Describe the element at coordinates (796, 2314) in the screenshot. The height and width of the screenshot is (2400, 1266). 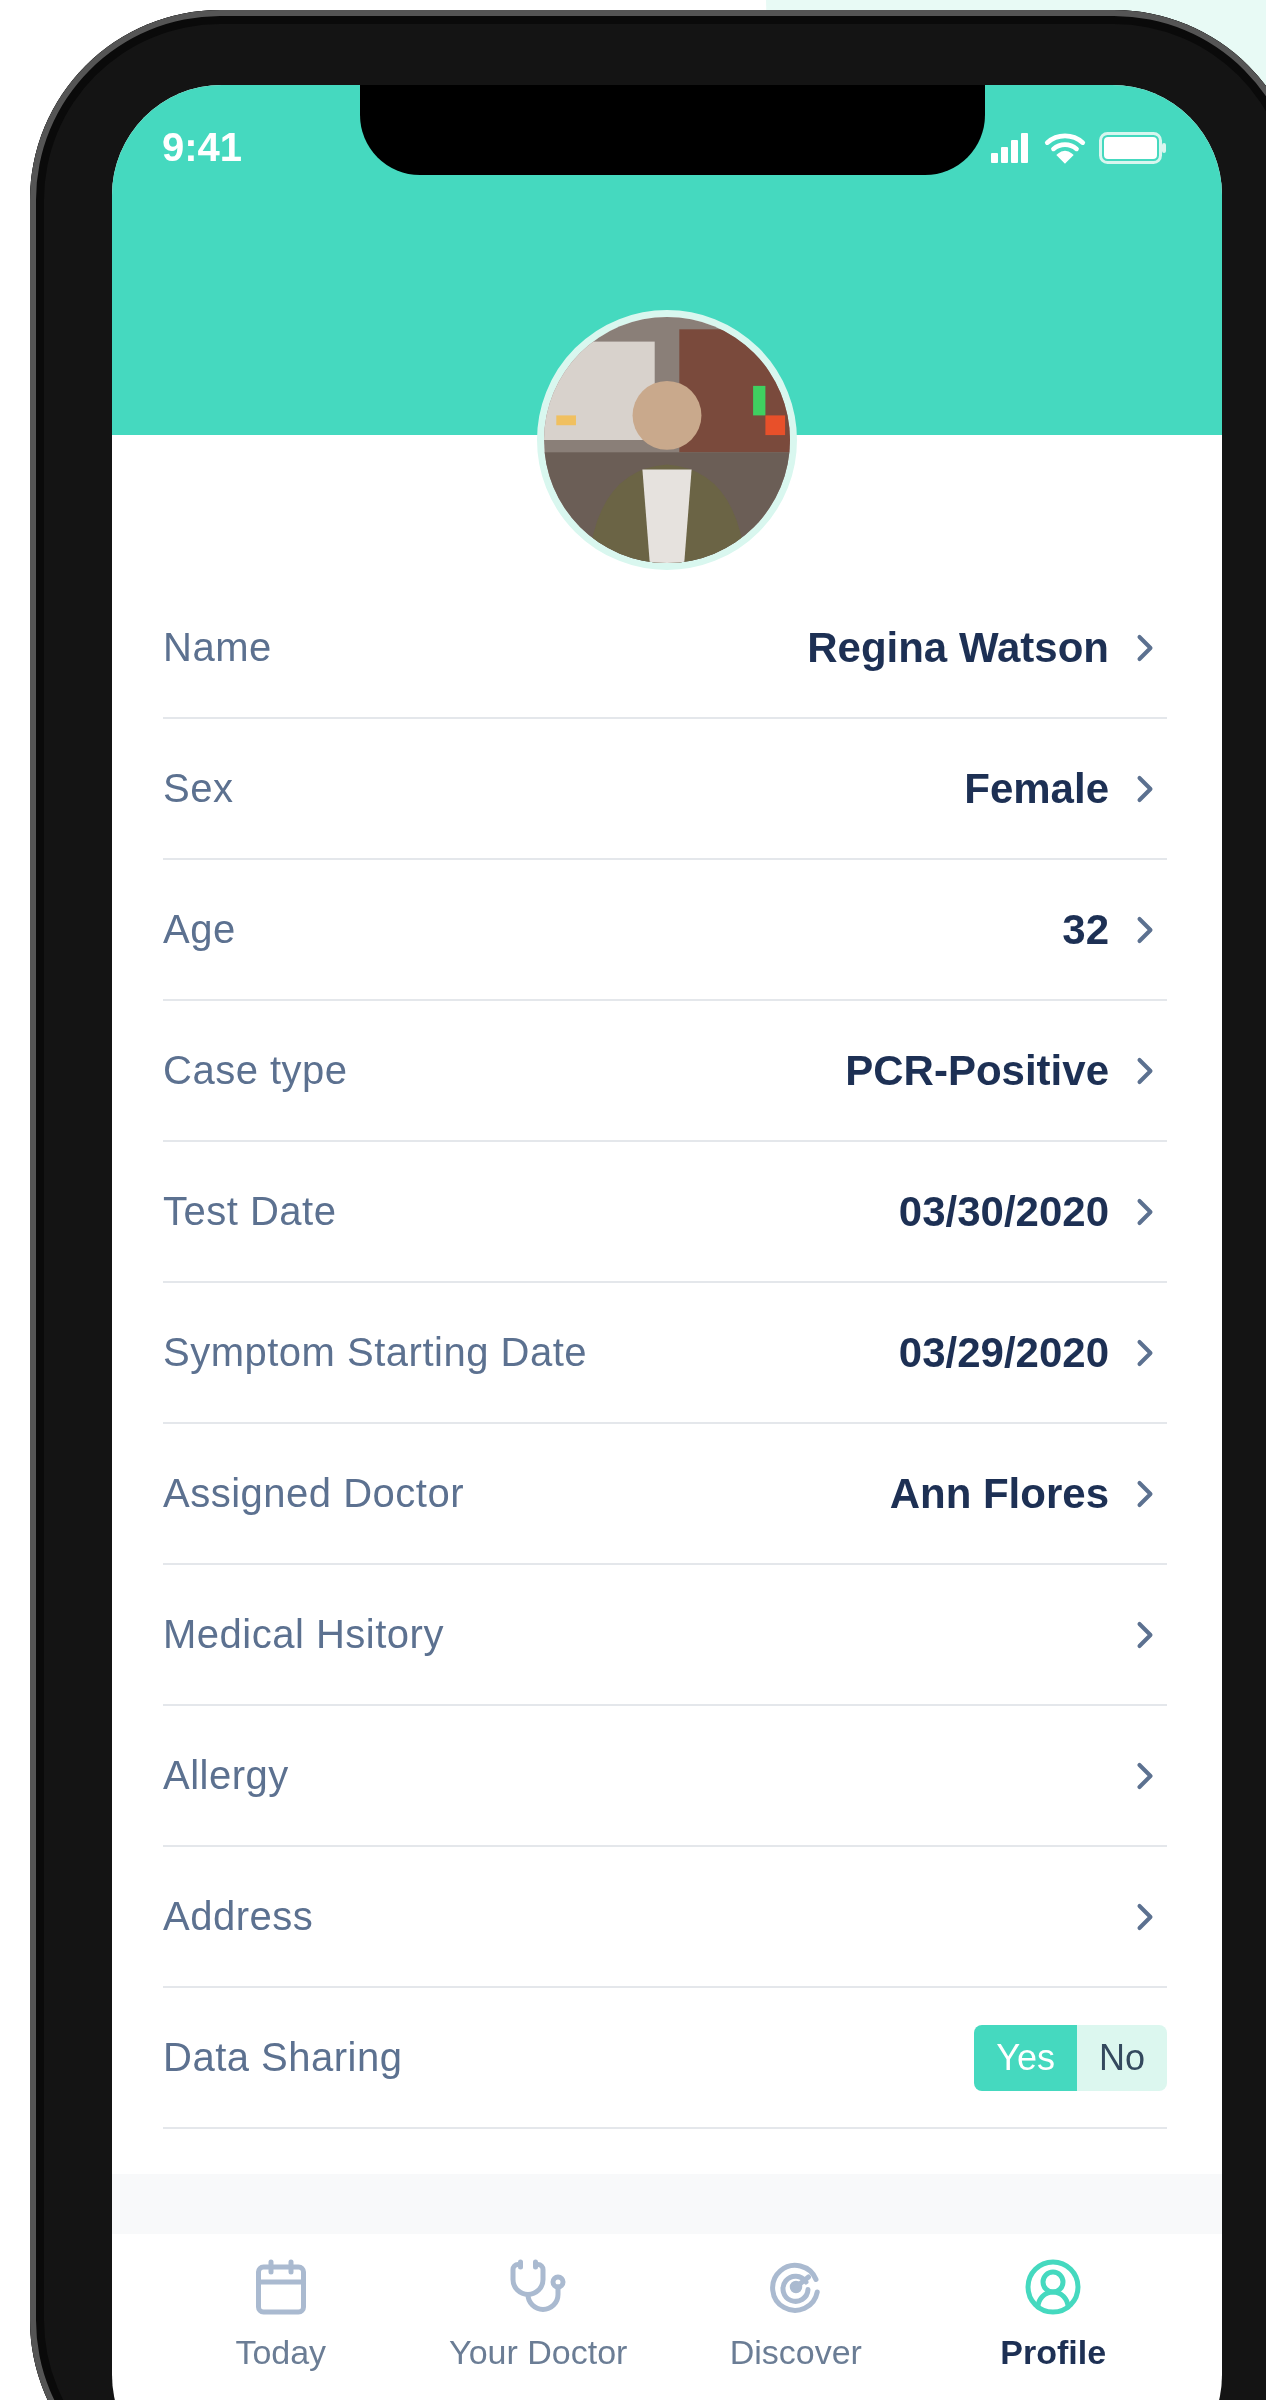
I see `tab-item: Discover` at that location.